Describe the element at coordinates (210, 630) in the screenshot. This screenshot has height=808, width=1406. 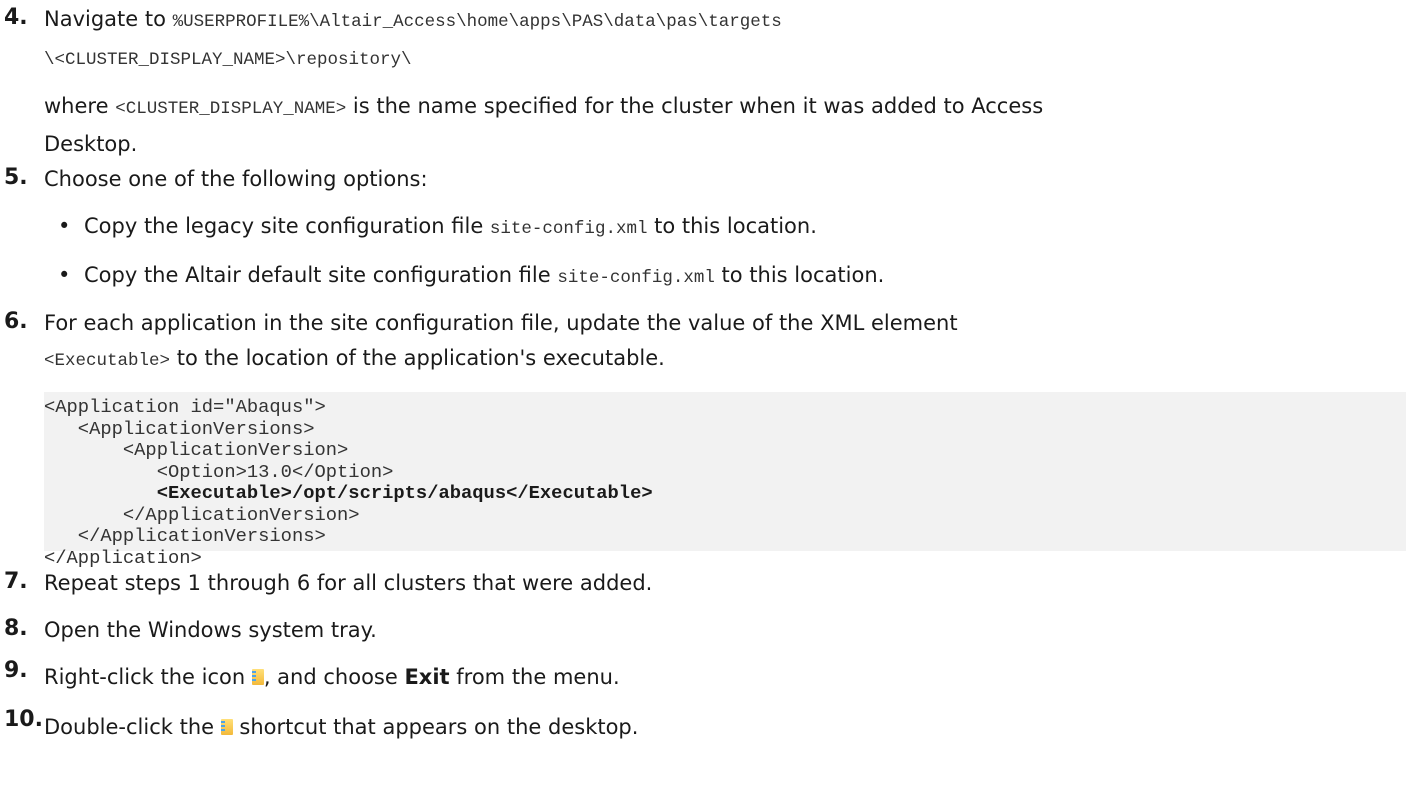
I see `step-text: Open the Windows system tray.` at that location.